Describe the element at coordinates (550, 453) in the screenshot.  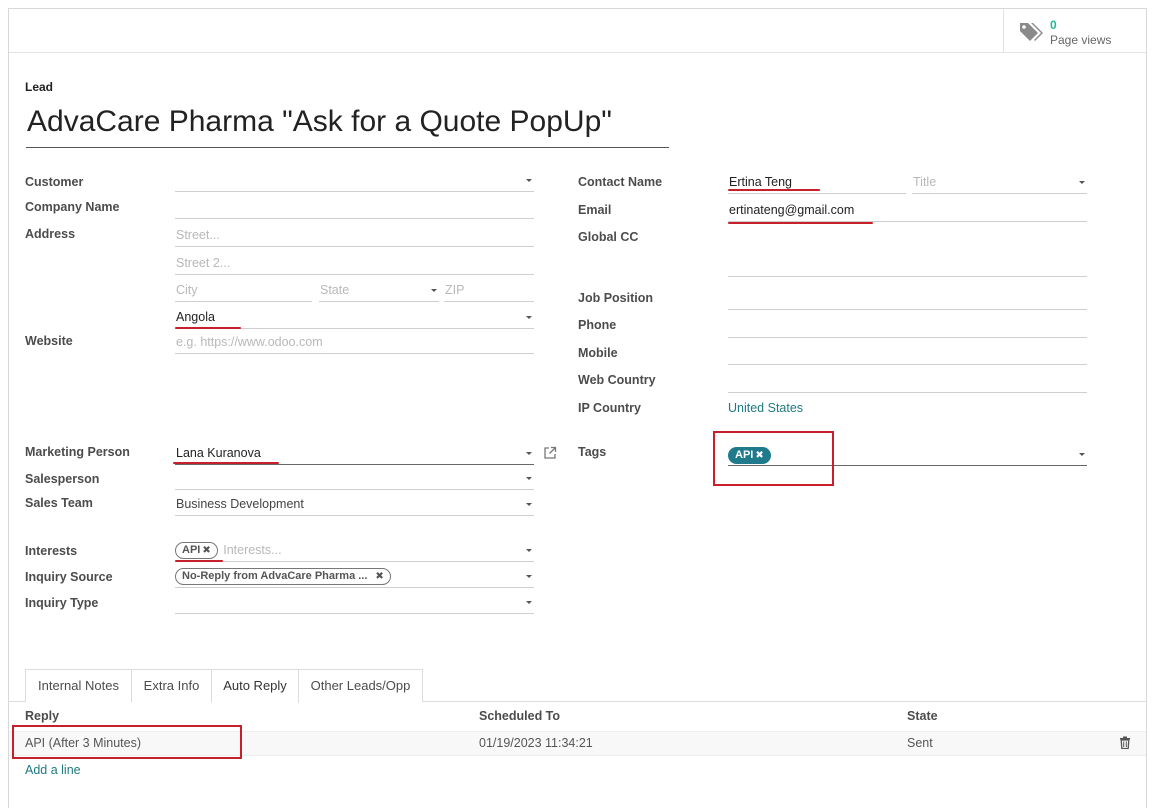
I see `external-link-icon` at that location.